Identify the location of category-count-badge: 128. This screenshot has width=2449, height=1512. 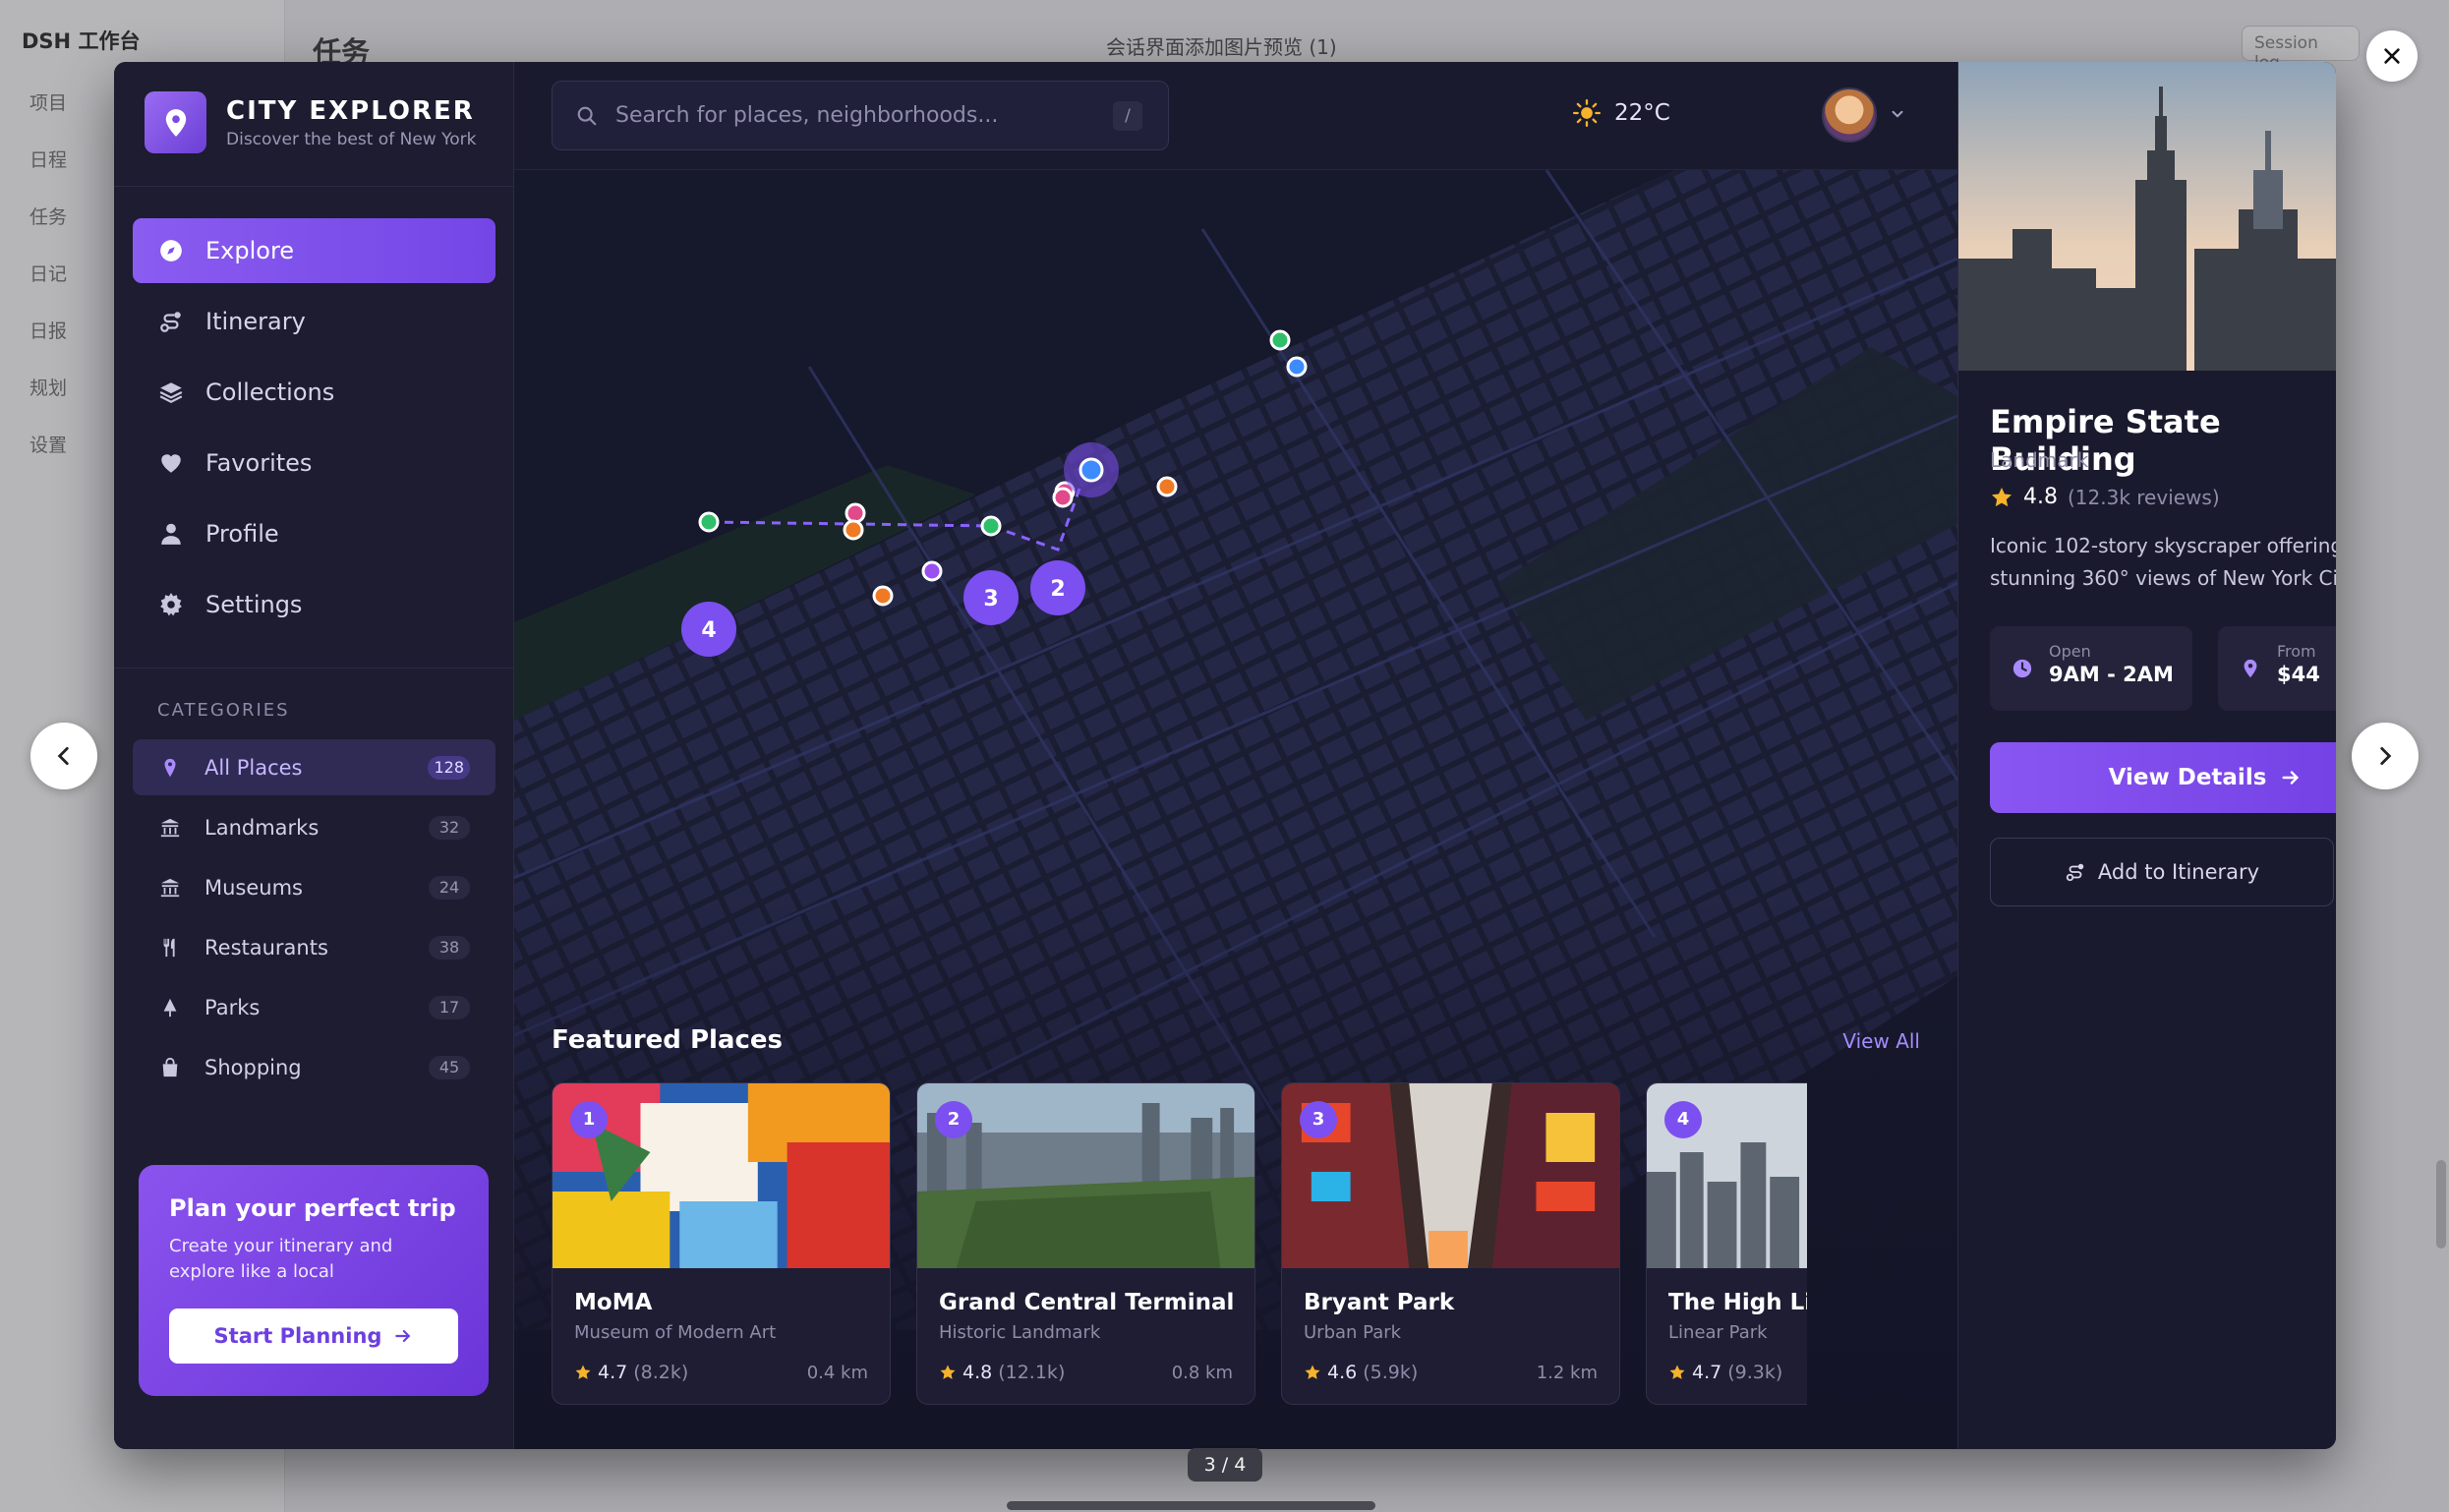
(449, 768).